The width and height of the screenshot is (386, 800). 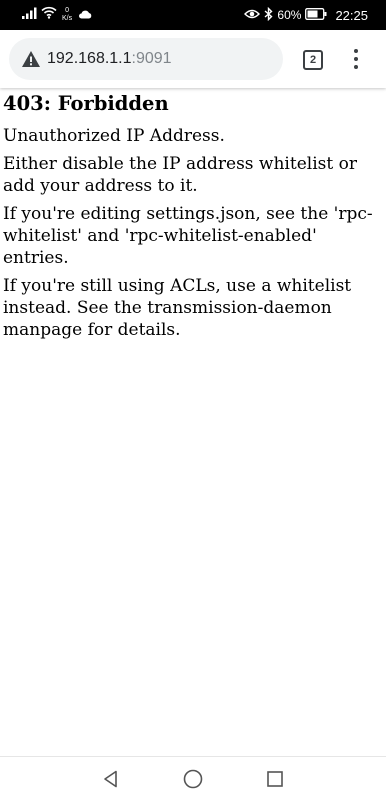 What do you see at coordinates (289, 15) in the screenshot?
I see `battery-percent: 60%` at bounding box center [289, 15].